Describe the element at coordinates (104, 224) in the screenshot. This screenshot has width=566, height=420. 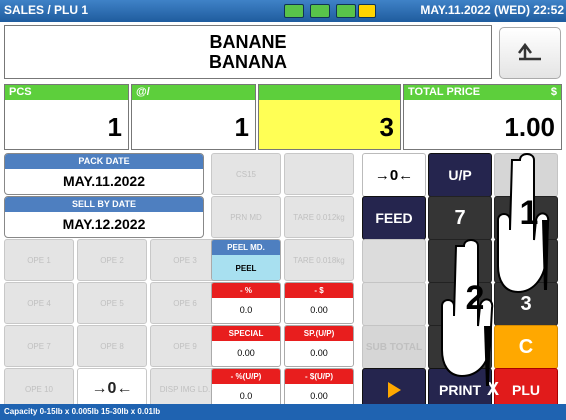
I see `sell-by-date-value: MAY.12.2022` at that location.